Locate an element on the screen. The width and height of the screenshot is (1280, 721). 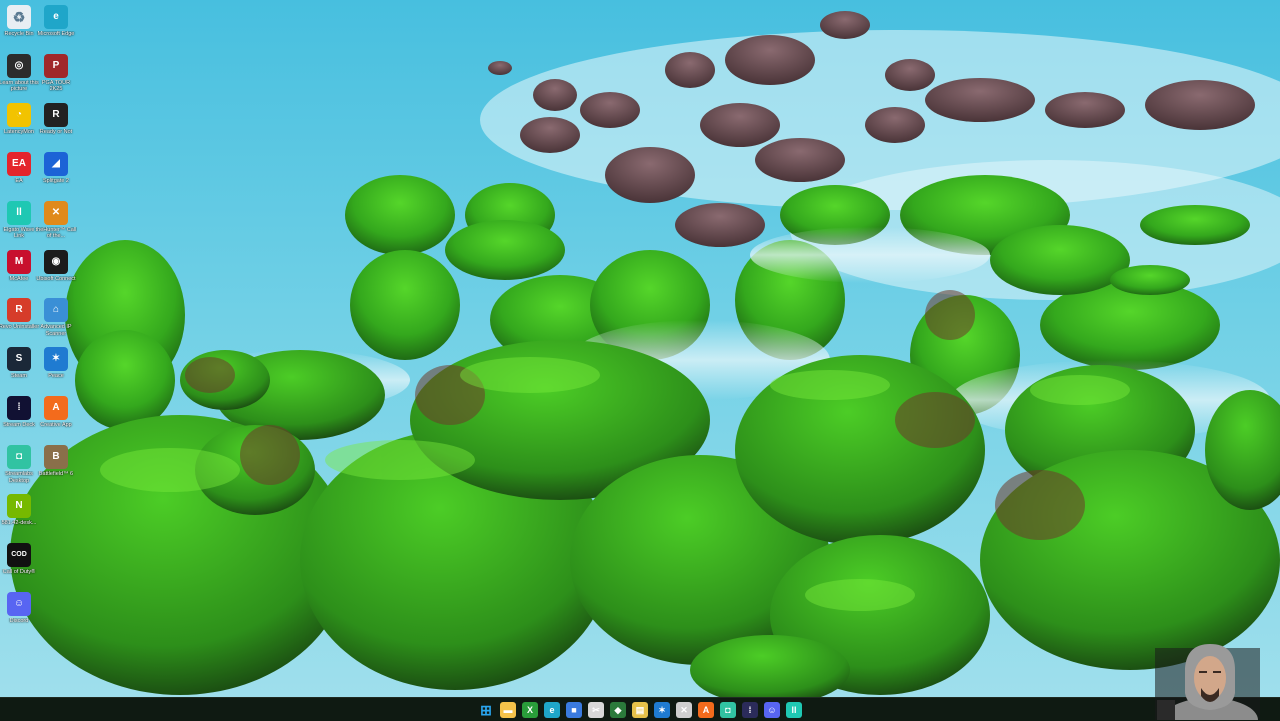
latencymon-icon: ◔ is located at coordinates (19, 114).